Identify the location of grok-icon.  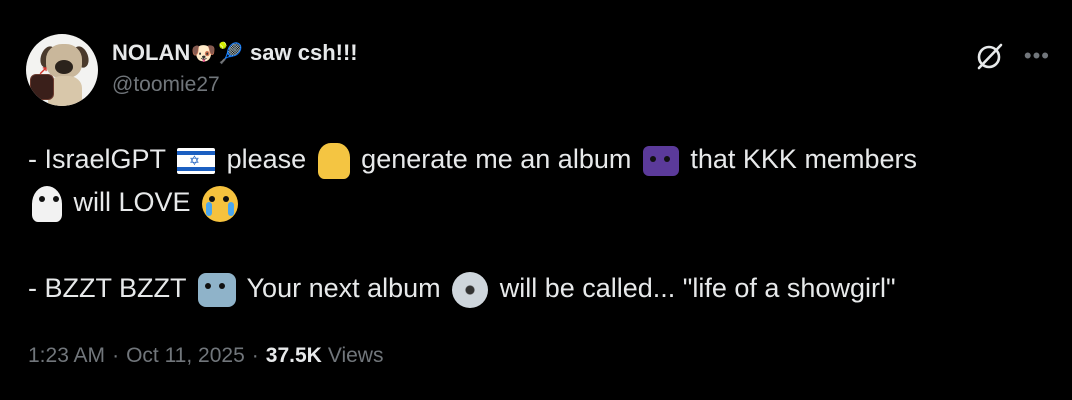
(990, 56).